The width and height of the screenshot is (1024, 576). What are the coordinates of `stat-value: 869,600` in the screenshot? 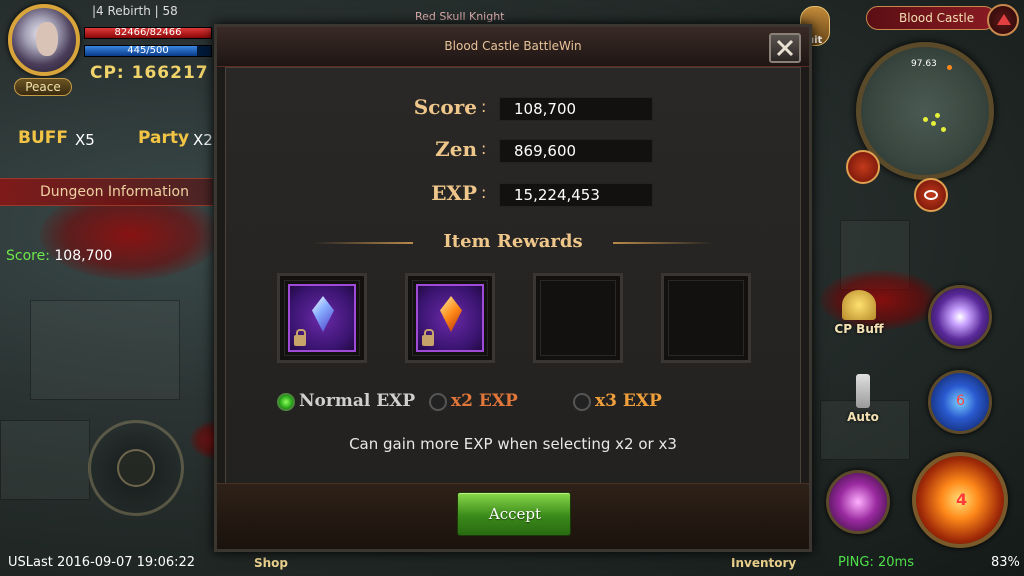 It's located at (576, 151).